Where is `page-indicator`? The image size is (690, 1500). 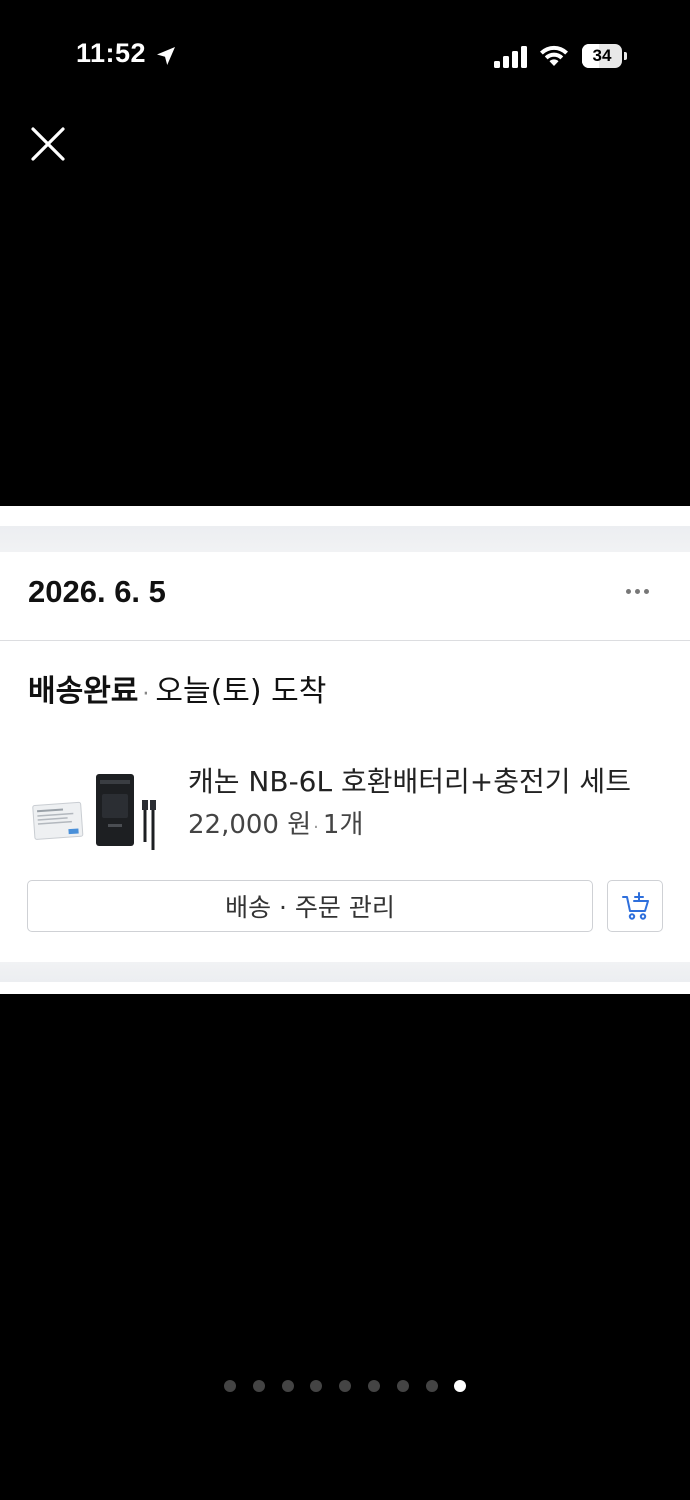
page-indicator is located at coordinates (345, 1387).